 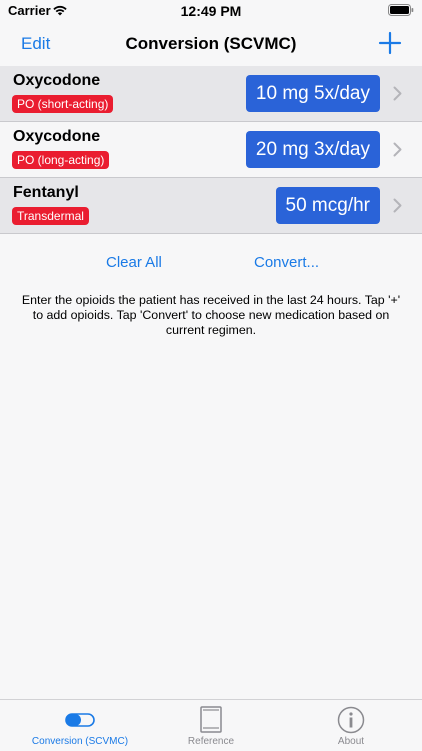 I want to click on tab-conversion: Conversion (SCVMC), so click(x=80, y=725).